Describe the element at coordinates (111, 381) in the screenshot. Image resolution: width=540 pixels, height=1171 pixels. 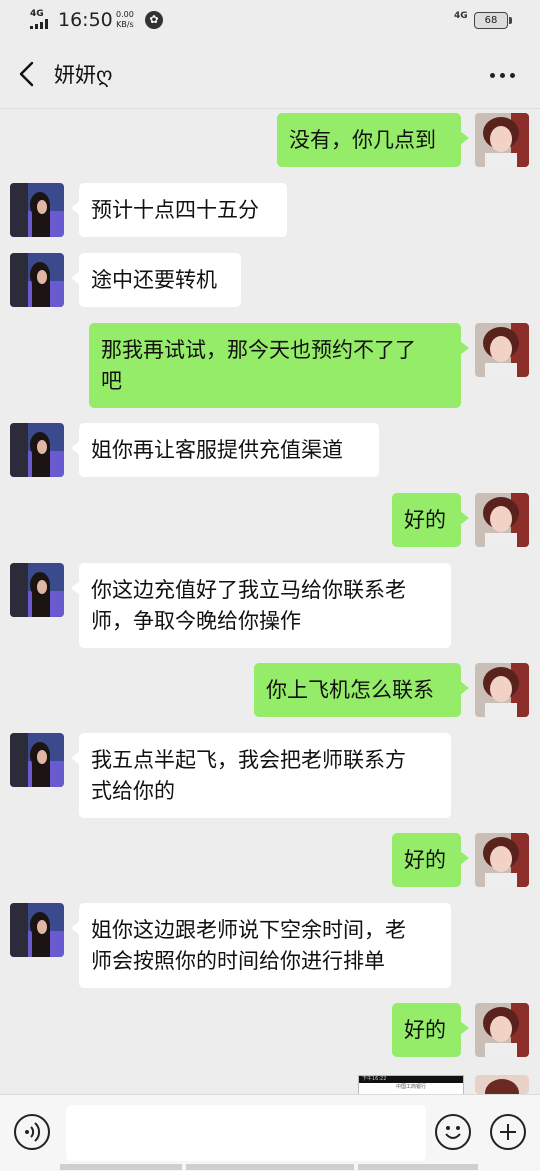
I see `message-text-line: 吧` at that location.